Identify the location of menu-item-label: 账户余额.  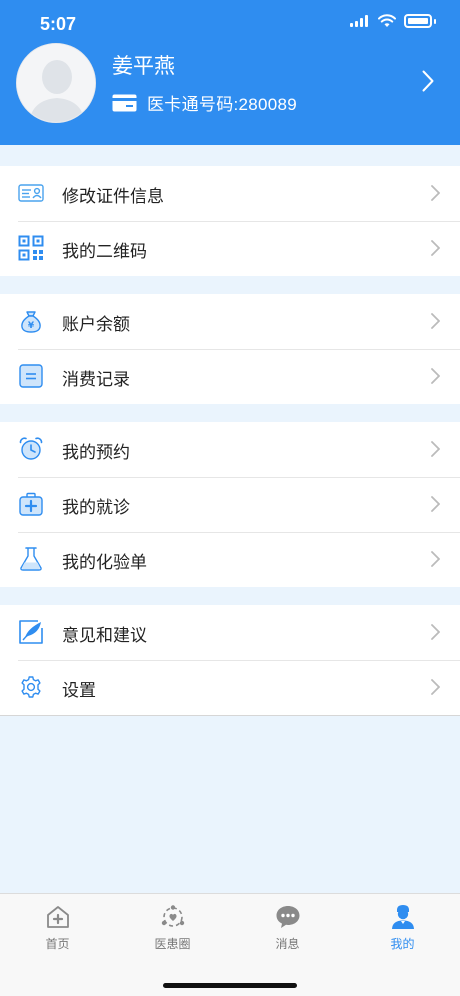
(96, 324).